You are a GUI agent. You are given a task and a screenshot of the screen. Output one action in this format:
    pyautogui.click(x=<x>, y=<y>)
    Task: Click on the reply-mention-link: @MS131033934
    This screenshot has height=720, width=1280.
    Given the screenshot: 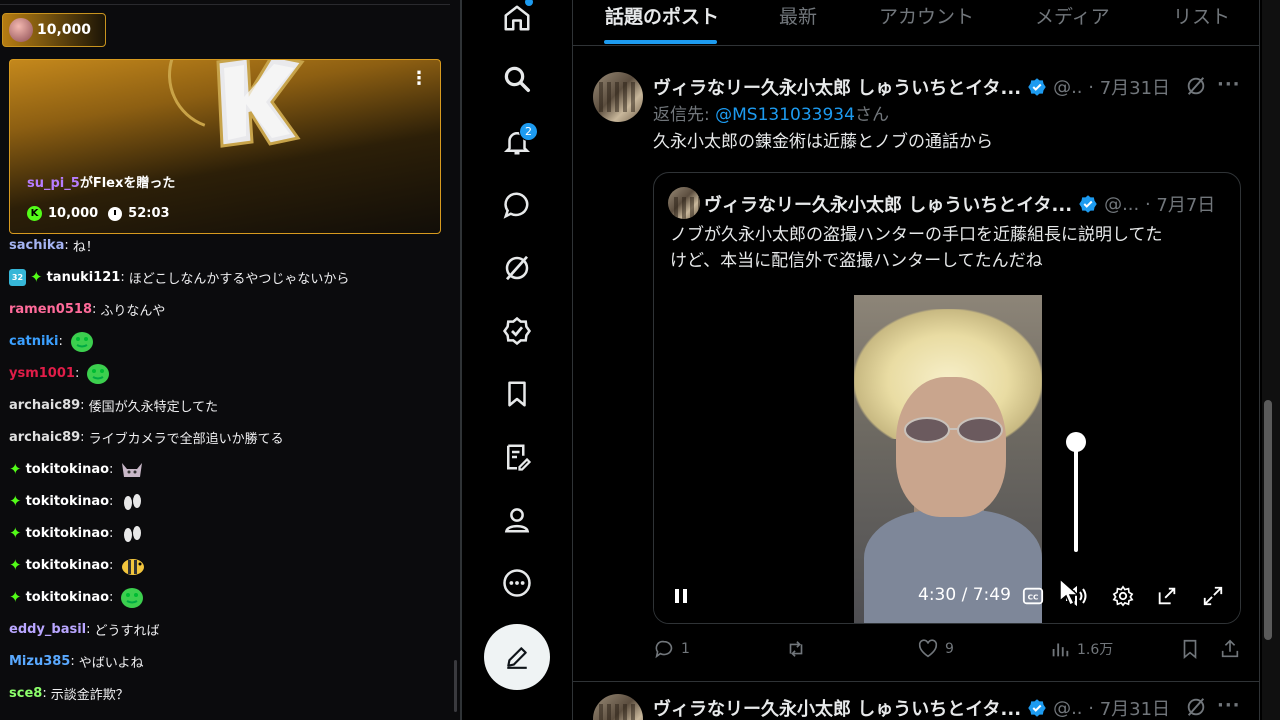 What is the action you would take?
    pyautogui.click(x=785, y=115)
    